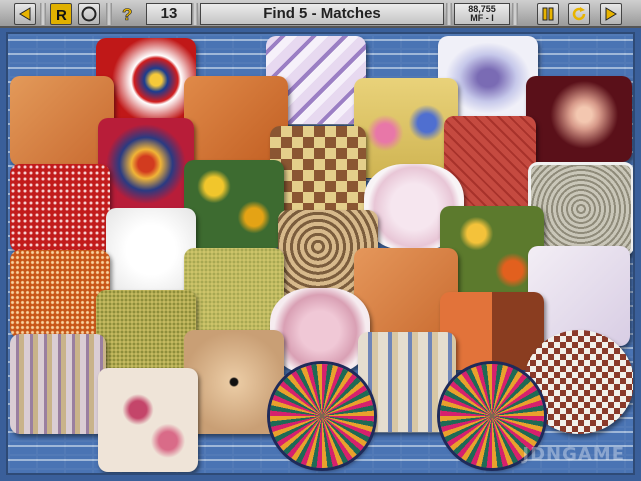 The height and width of the screenshot is (481, 641). Describe the element at coordinates (234, 204) in the screenshot. I see `yellow-floral-pillow` at that location.